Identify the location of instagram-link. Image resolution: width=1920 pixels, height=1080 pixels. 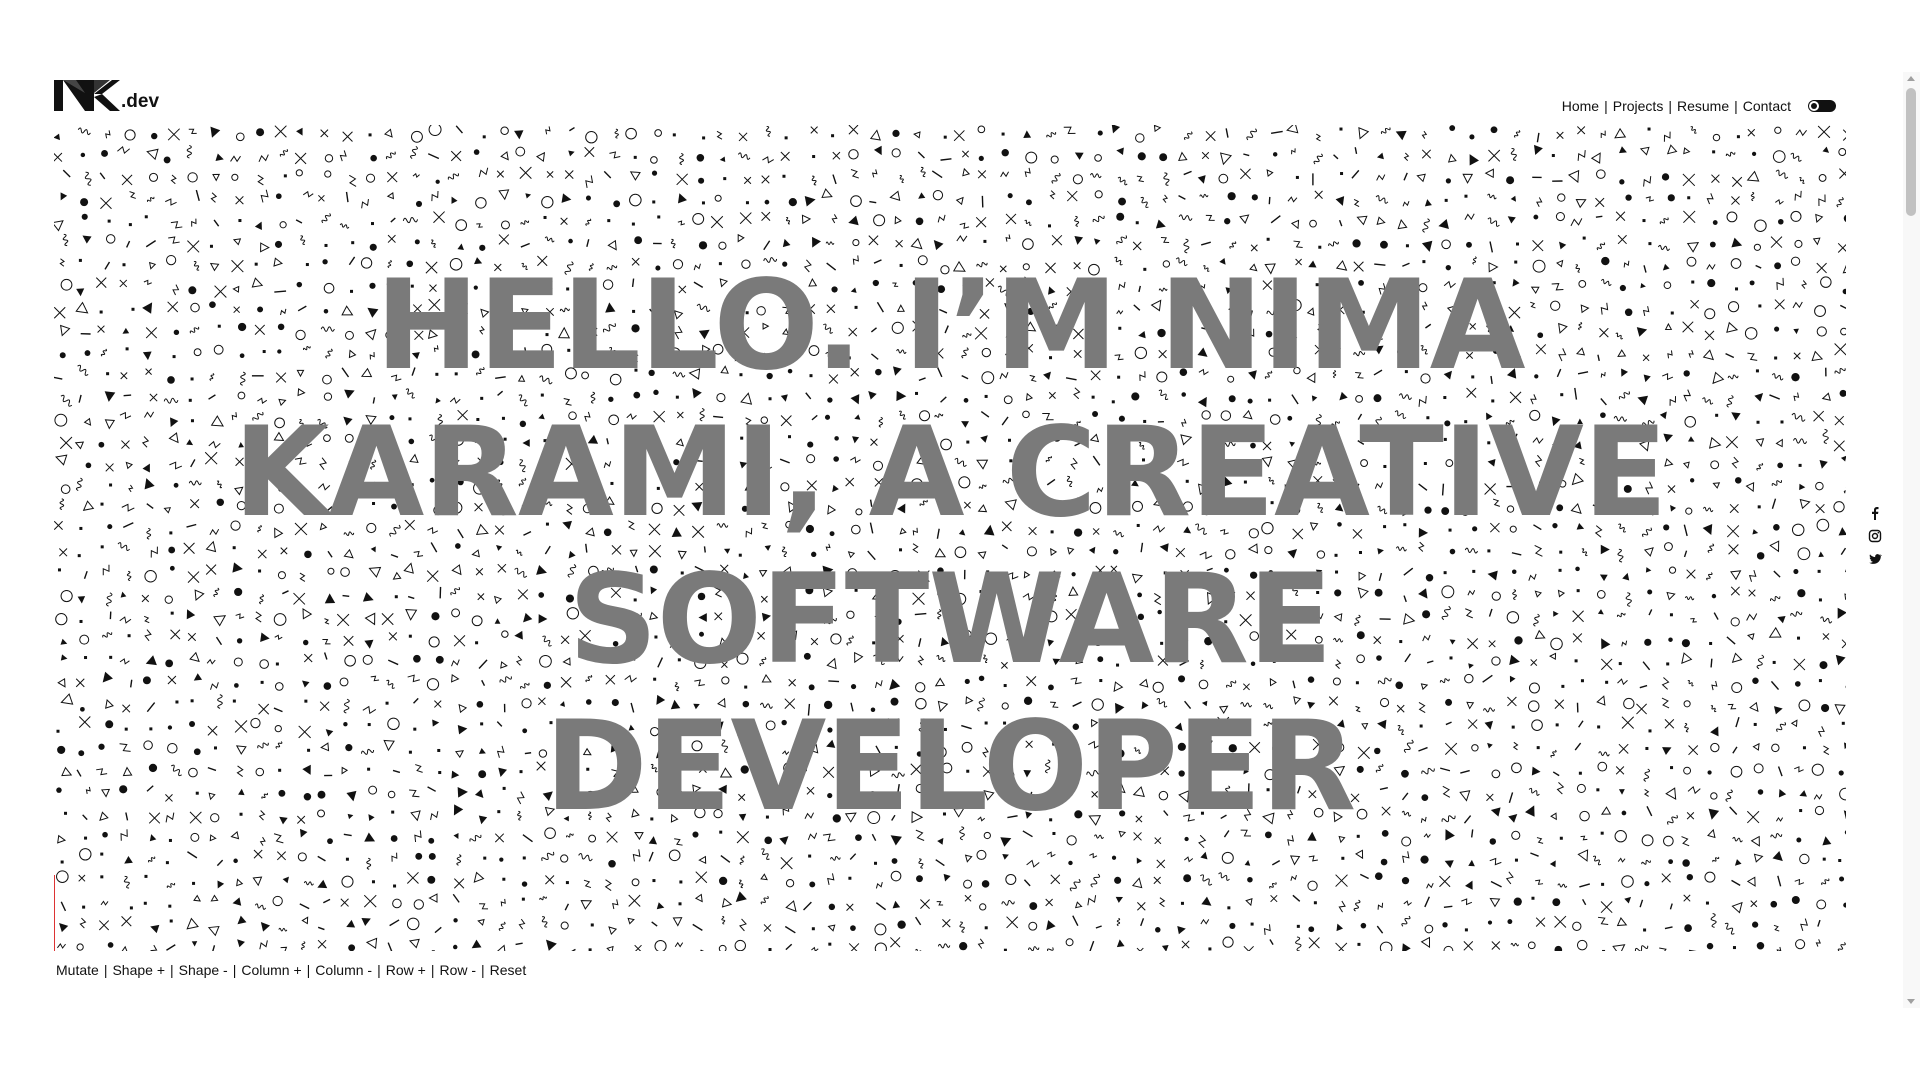
(1875, 536).